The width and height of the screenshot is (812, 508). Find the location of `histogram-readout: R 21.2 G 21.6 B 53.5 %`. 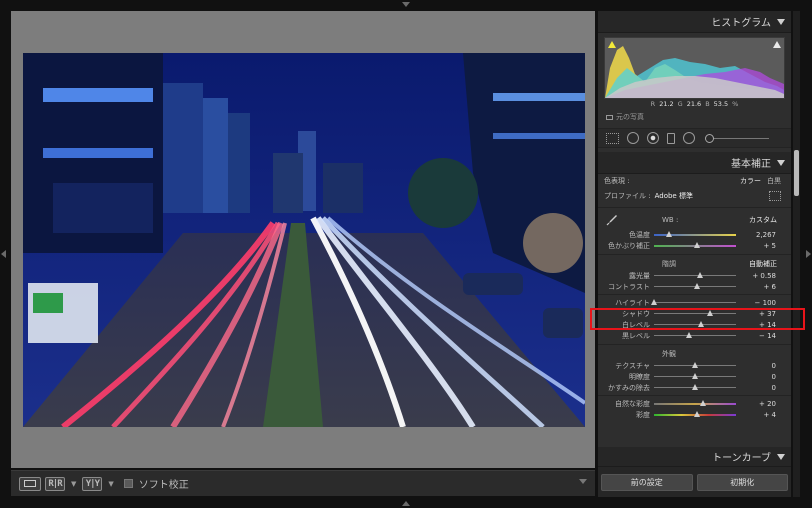

histogram-readout: R 21.2 G 21.6 B 53.5 % is located at coordinates (694, 104).